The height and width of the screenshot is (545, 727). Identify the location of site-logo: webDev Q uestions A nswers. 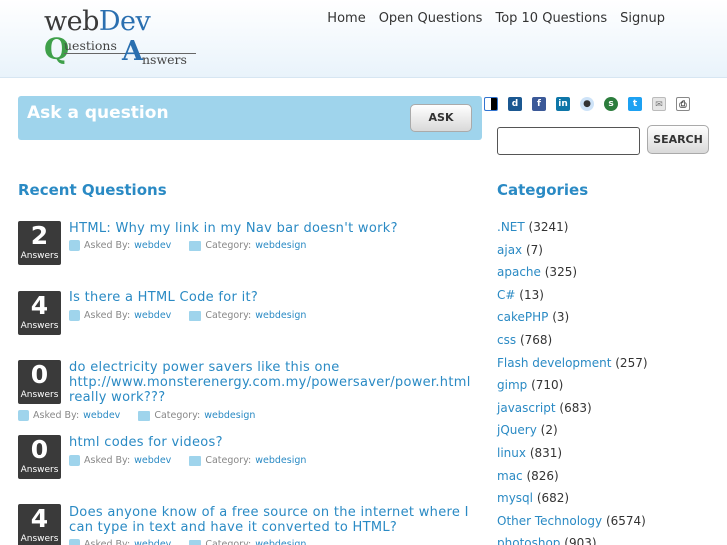
(124, 38).